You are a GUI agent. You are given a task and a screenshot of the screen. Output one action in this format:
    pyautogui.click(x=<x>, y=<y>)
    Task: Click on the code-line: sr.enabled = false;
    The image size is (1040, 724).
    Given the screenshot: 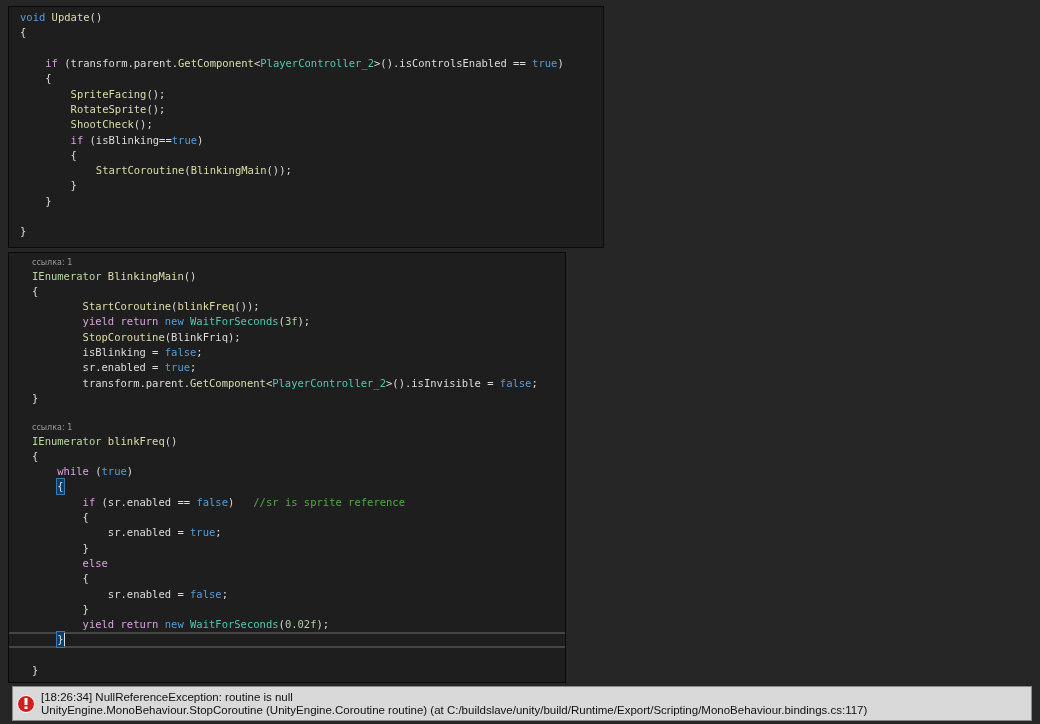 What is the action you would take?
    pyautogui.click(x=167, y=594)
    